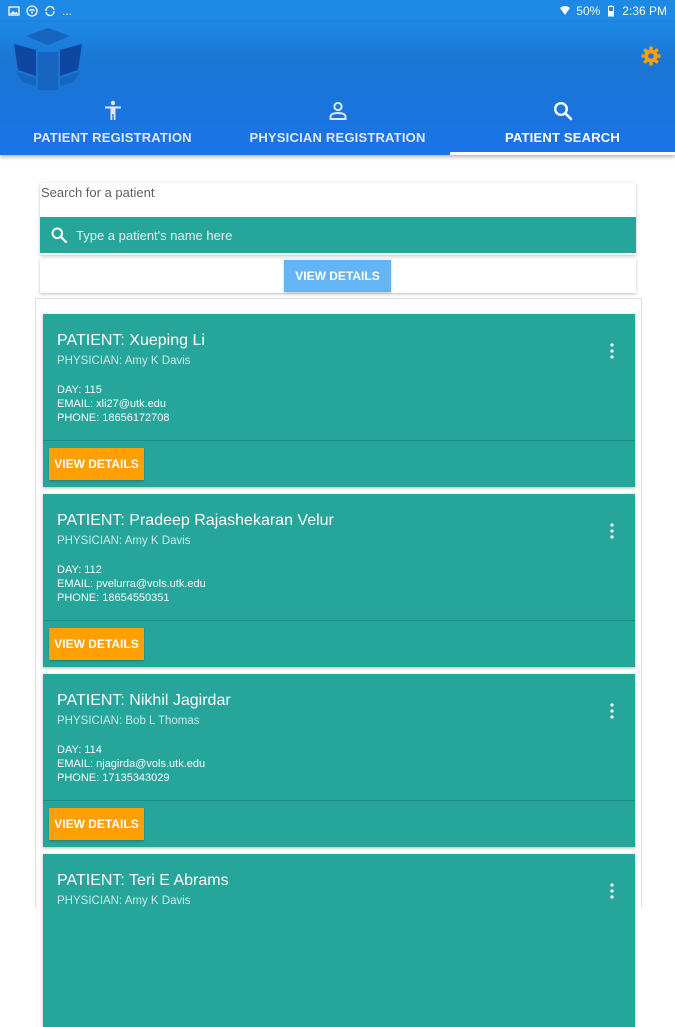  What do you see at coordinates (131, 764) in the screenshot?
I see `patient-email: EMAIL: njagirda@vols.utk.edu` at bounding box center [131, 764].